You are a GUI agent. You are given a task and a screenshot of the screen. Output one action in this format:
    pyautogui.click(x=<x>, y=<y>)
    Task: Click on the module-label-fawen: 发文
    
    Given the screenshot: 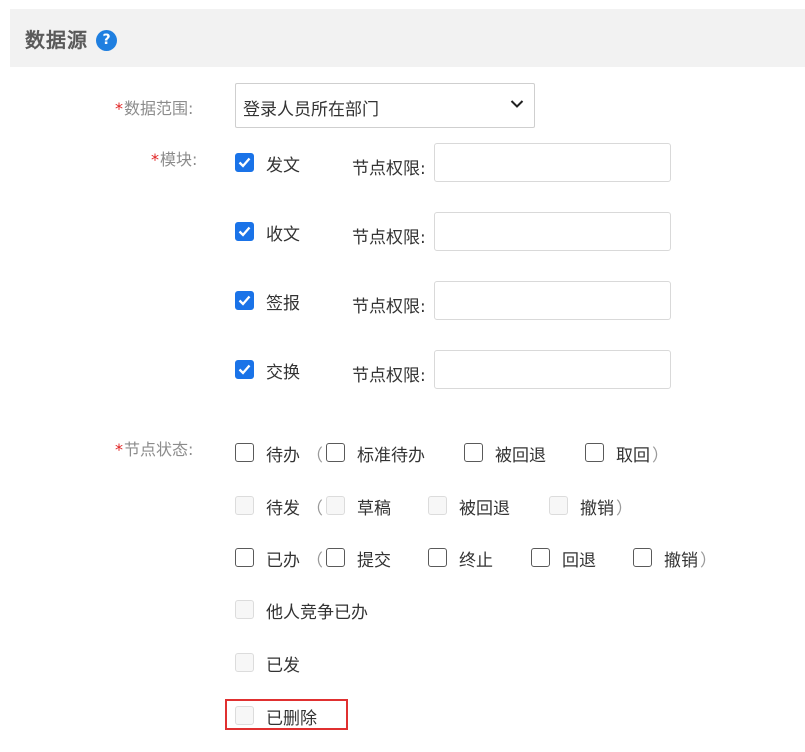 What is the action you would take?
    pyautogui.click(x=283, y=166)
    